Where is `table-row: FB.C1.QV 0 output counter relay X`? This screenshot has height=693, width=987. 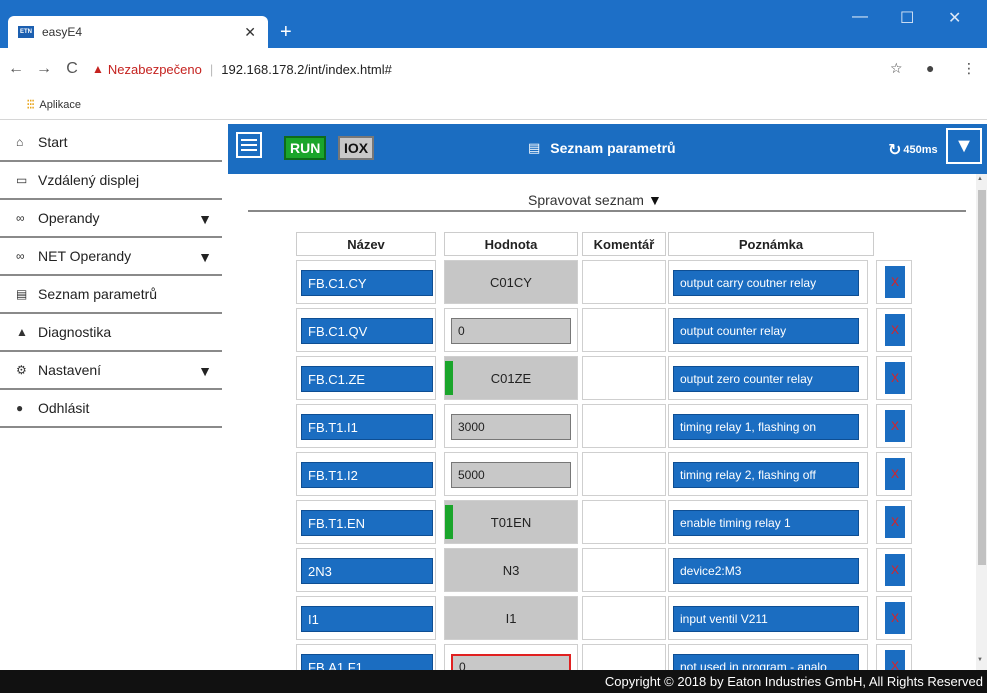
table-row: FB.C1.QV 0 output counter relay X is located at coordinates (606, 330).